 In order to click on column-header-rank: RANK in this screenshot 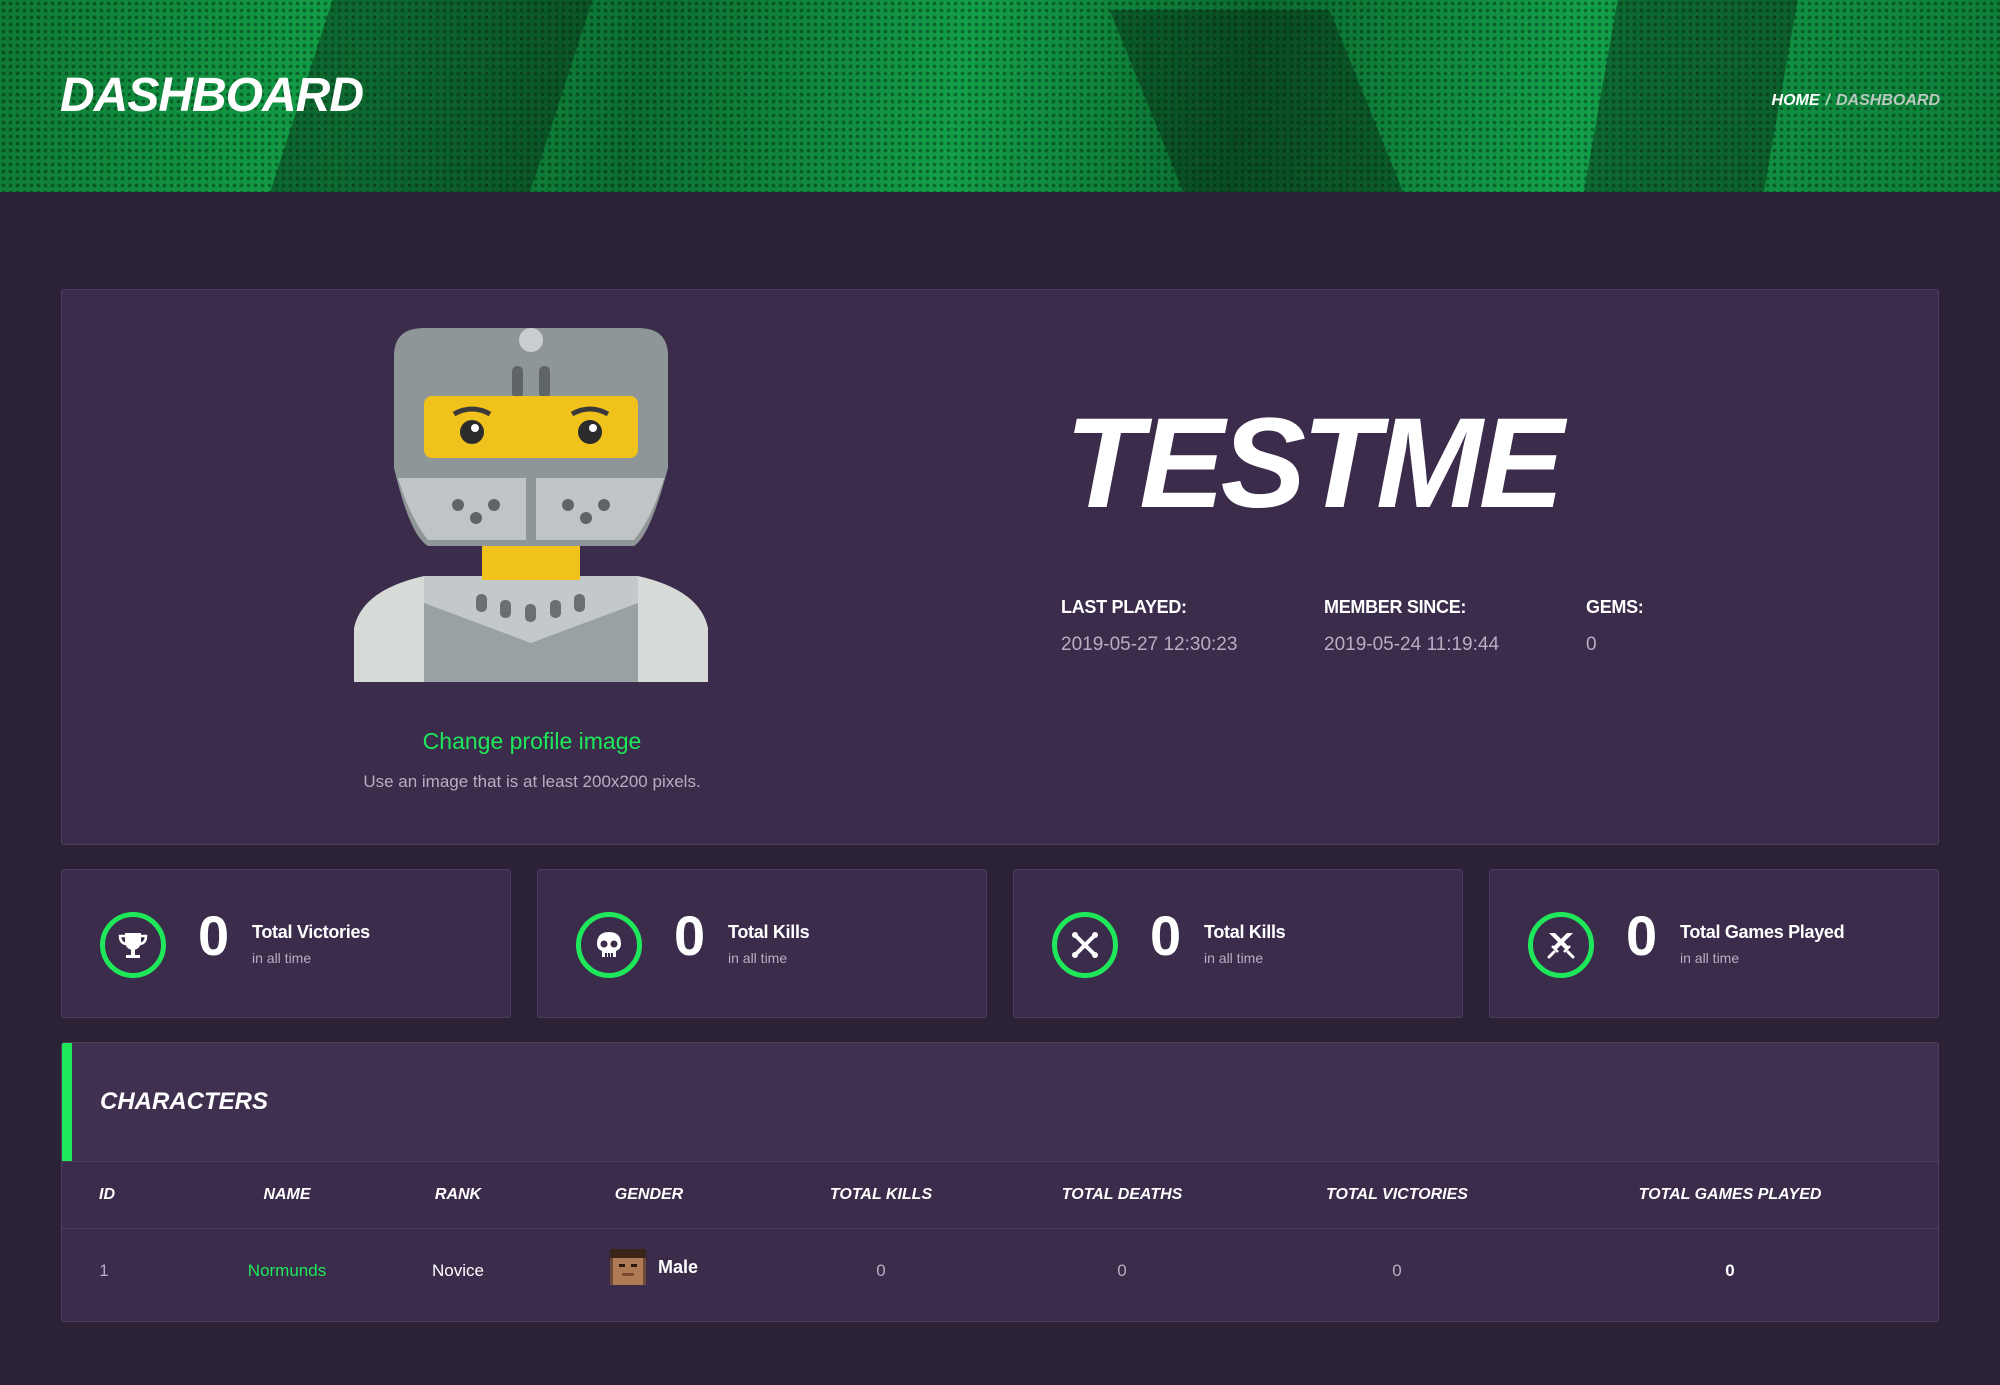, I will do `click(458, 1195)`.